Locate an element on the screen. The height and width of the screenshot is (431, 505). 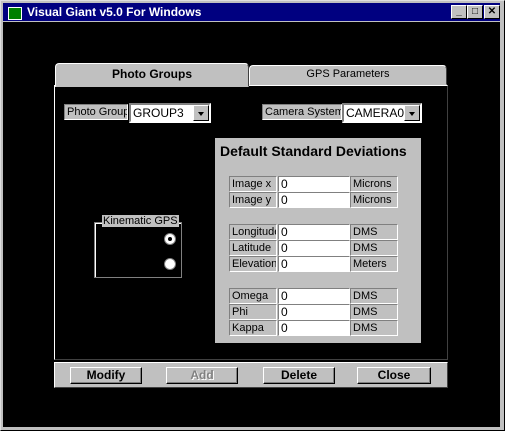
image-y-label: Image y is located at coordinates (253, 200).